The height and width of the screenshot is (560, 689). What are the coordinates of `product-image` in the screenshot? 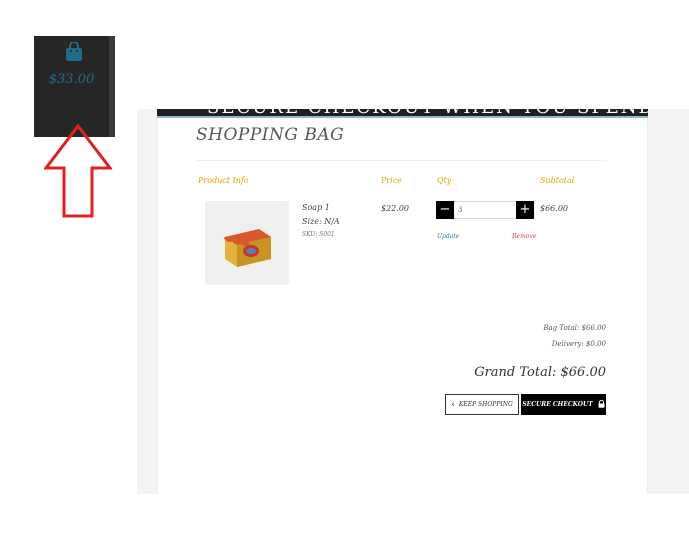 It's located at (247, 243).